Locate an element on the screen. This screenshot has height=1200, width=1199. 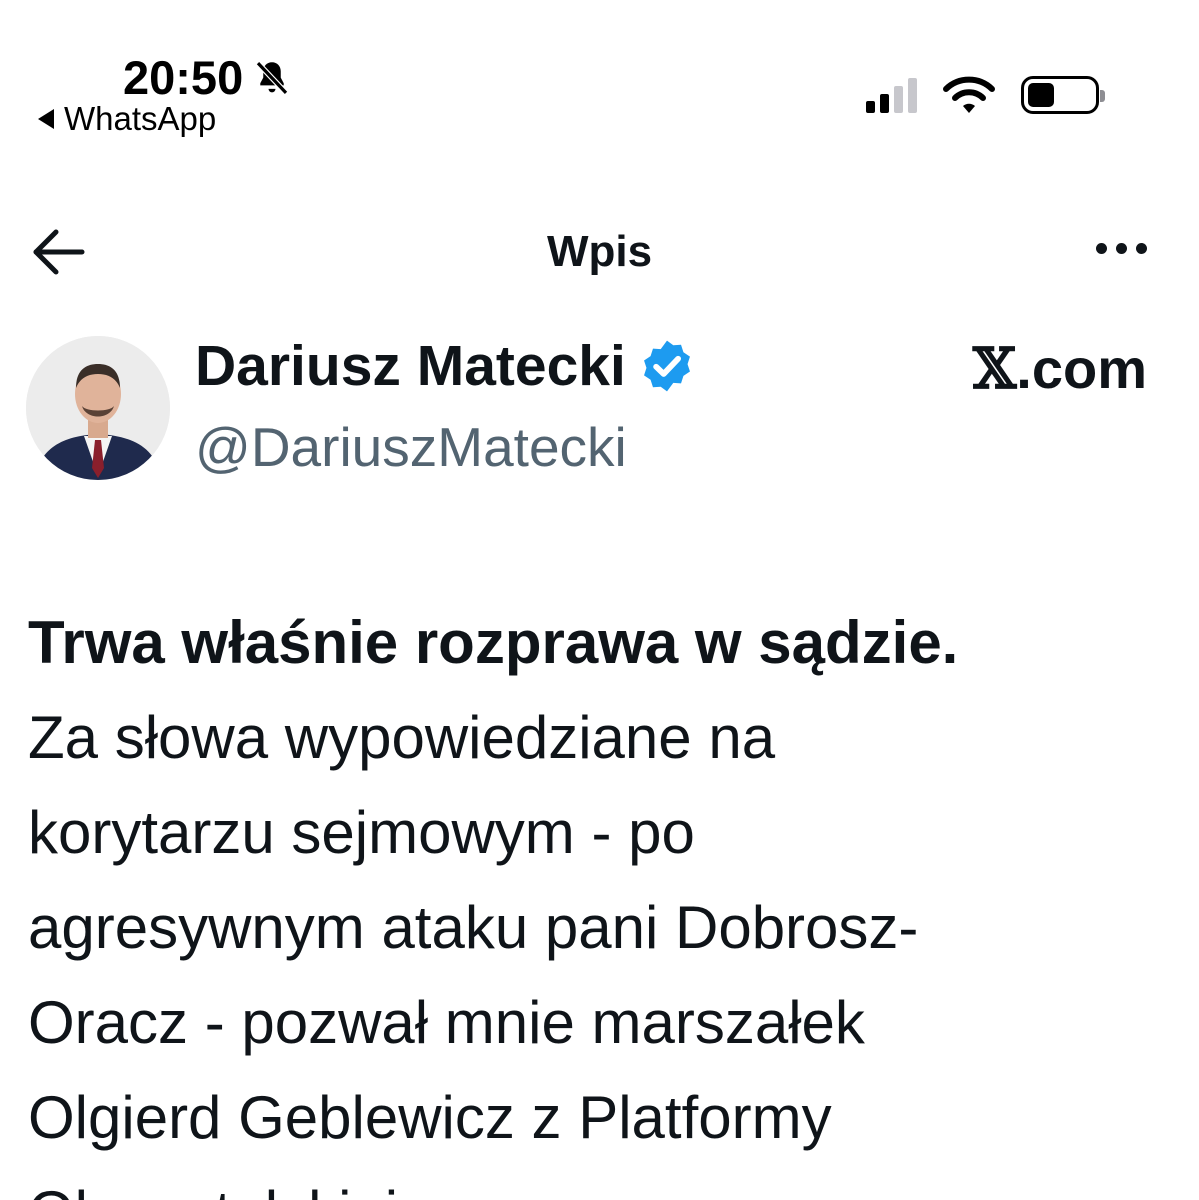
post-line: Oracz - pozwał mnie marszałek is located at coordinates (446, 1022).